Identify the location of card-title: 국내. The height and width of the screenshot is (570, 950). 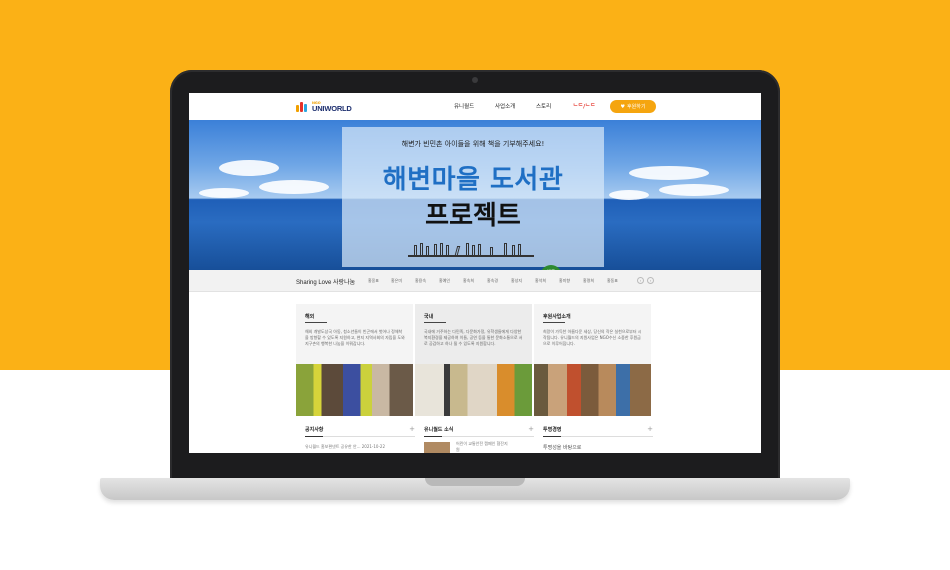
(429, 317).